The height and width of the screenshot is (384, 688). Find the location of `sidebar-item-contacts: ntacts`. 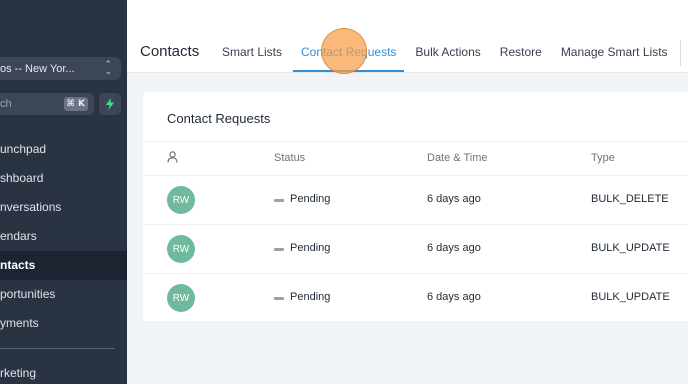

sidebar-item-contacts: ntacts is located at coordinates (63, 265).